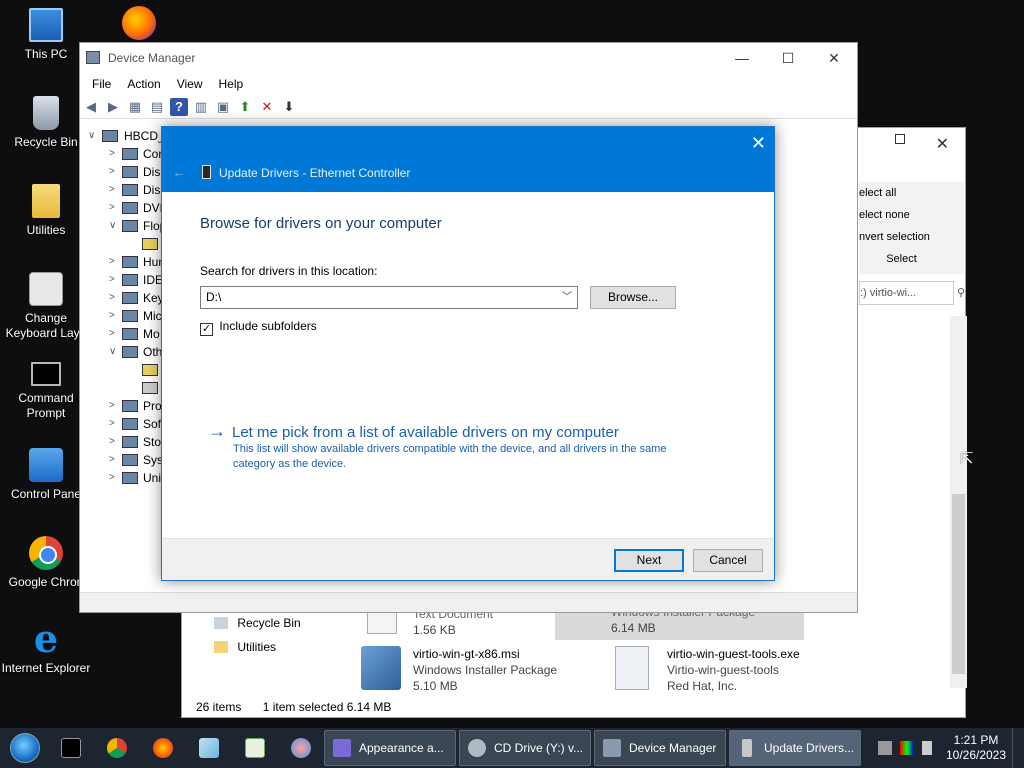 The width and height of the screenshot is (1024, 768). I want to click on driver-path-combobox: D:\ ﹀, so click(389, 297).